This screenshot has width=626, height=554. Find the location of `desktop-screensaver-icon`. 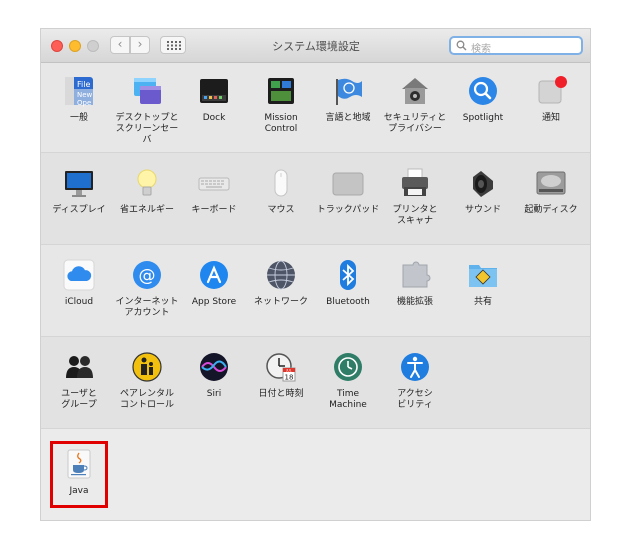

desktop-screensaver-icon is located at coordinates (147, 91).